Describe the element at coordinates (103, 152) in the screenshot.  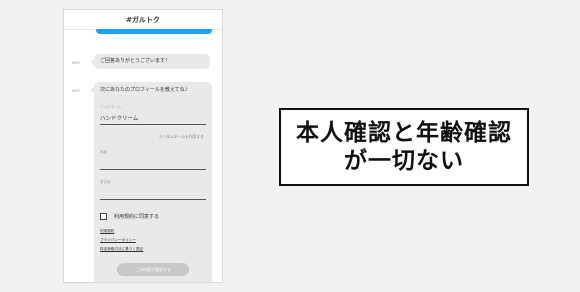
I see `age-label: 年齢` at that location.